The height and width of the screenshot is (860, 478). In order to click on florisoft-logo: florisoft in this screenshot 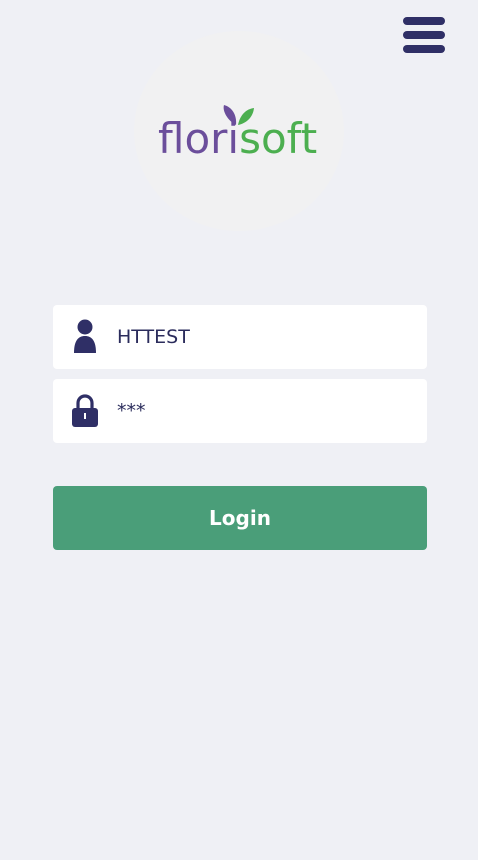, I will do `click(241, 131)`.